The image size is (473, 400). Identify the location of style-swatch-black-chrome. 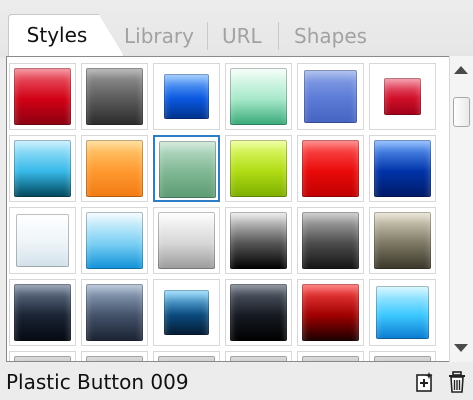
(258, 240).